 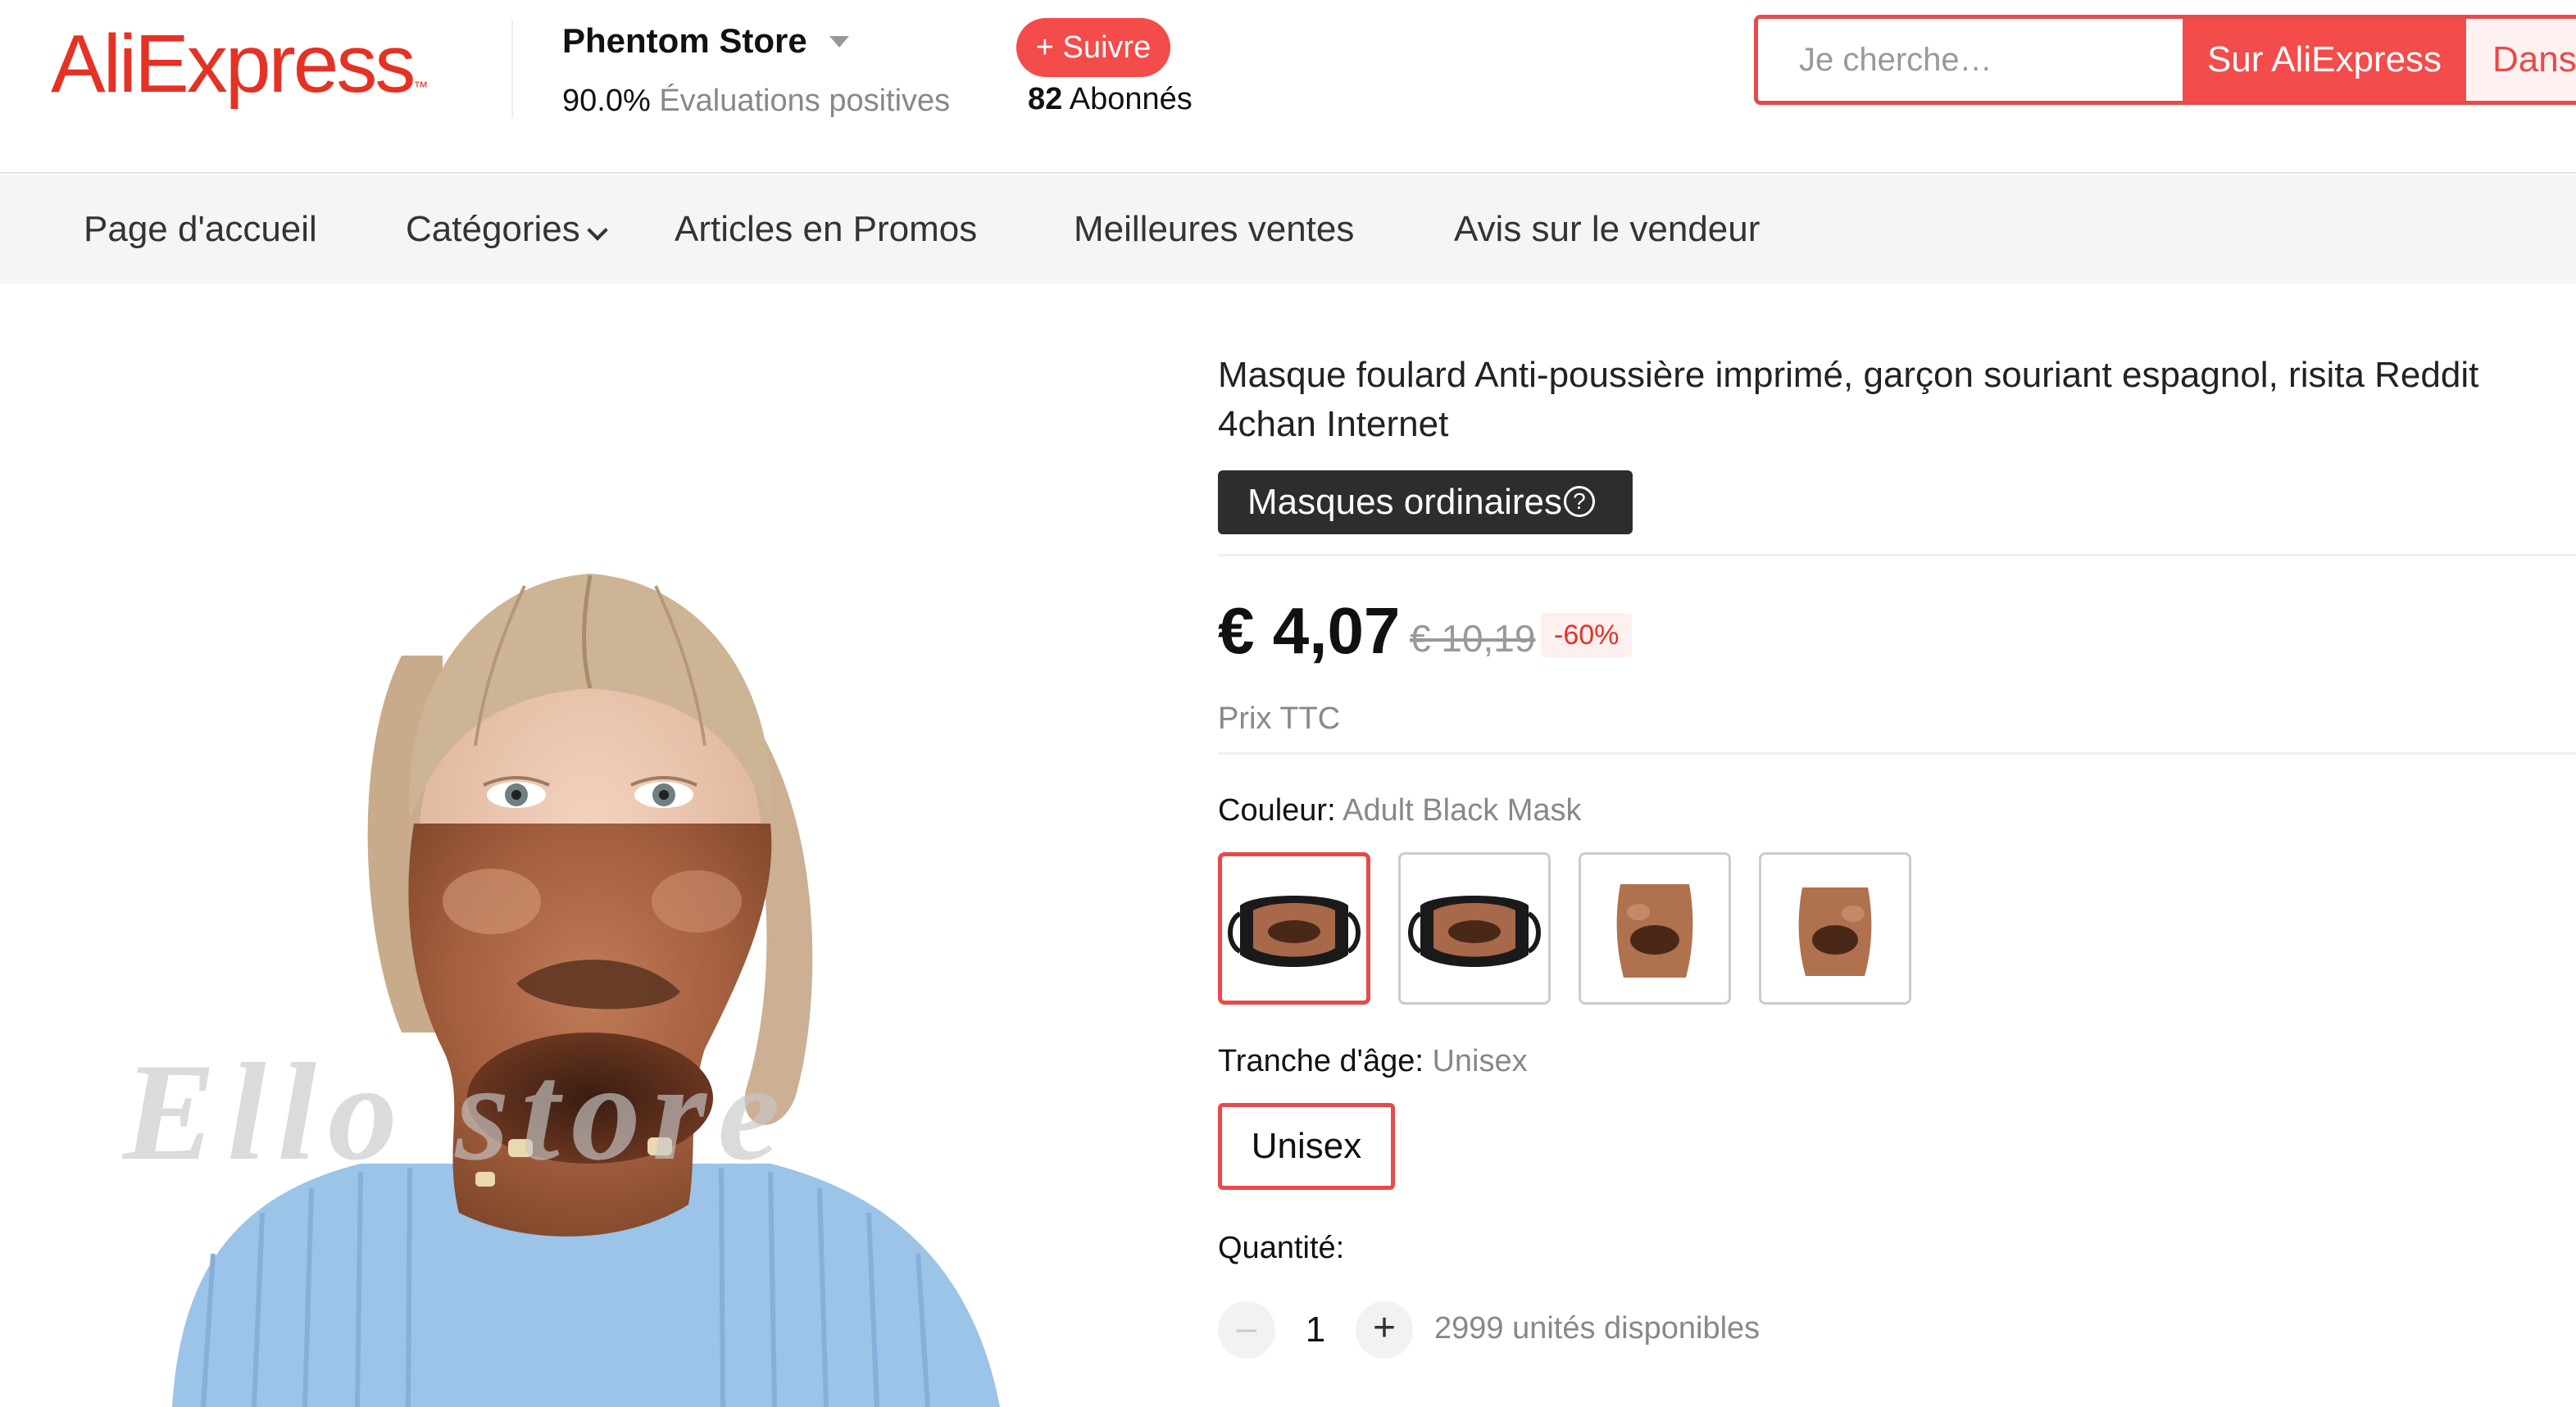 I want to click on logo-trademark: ™, so click(x=421, y=87).